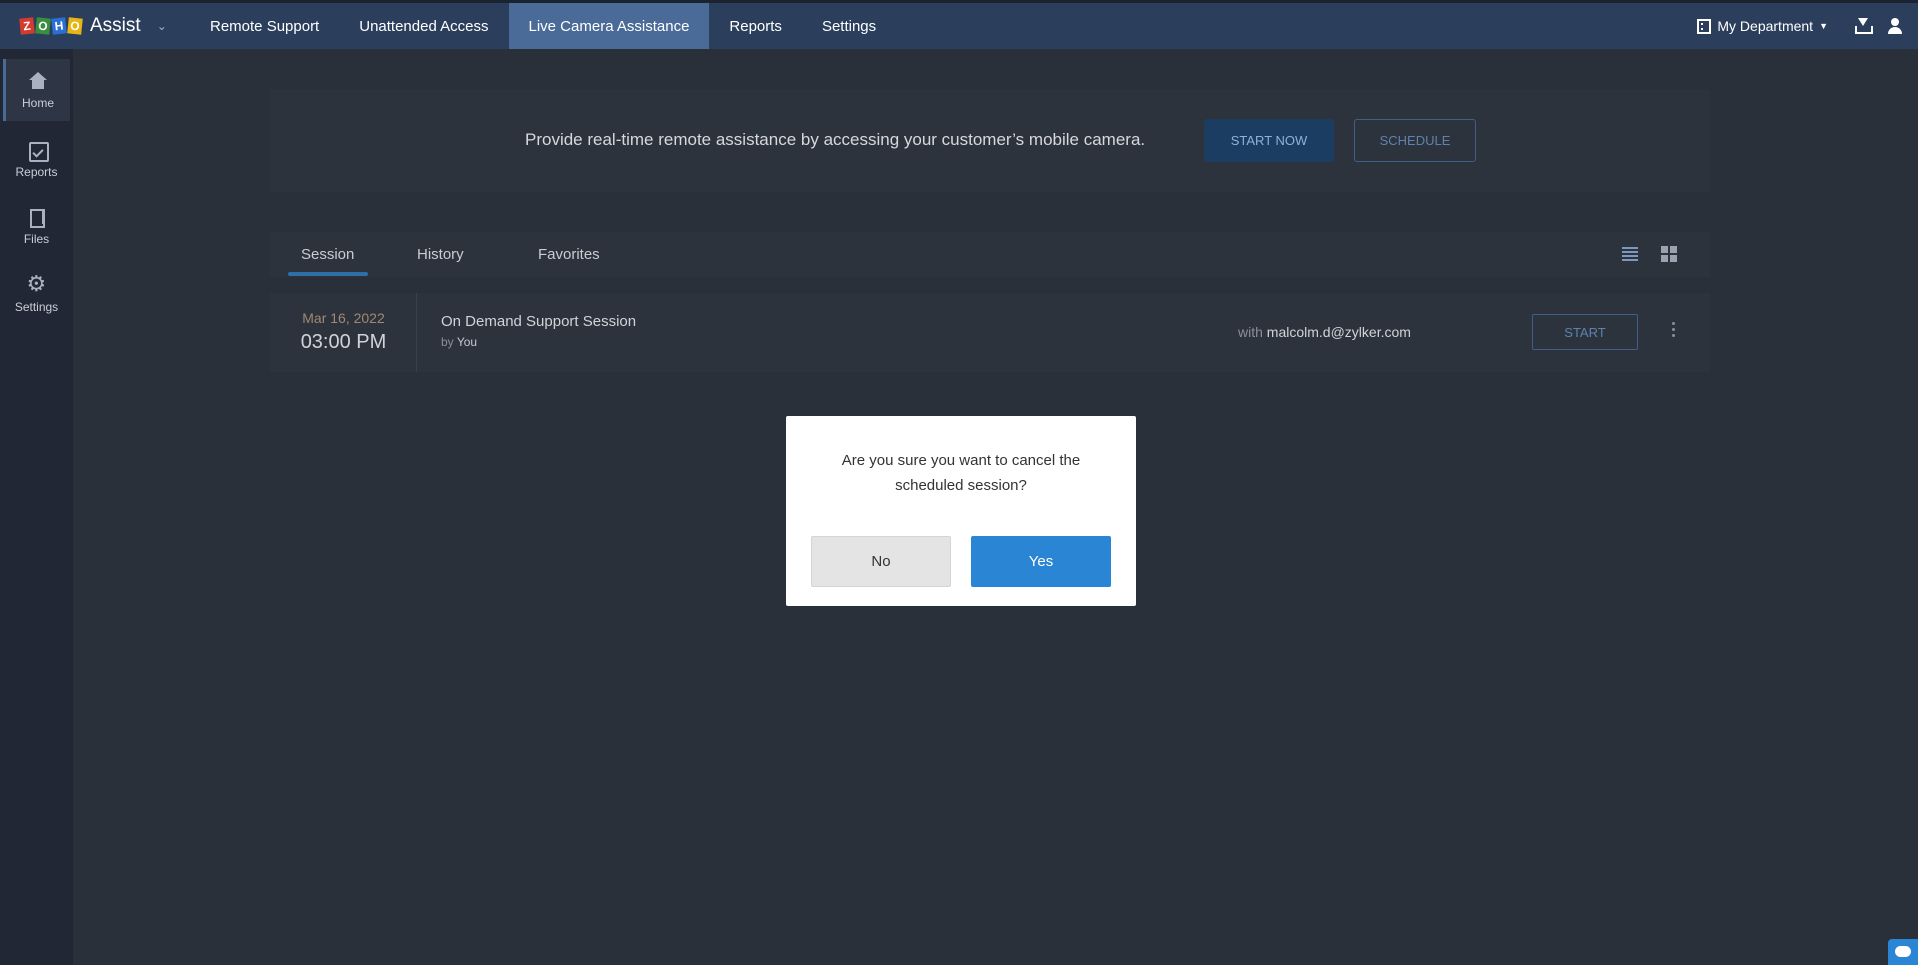  What do you see at coordinates (990, 254) in the screenshot?
I see `session-tabs: Session History Favorites` at bounding box center [990, 254].